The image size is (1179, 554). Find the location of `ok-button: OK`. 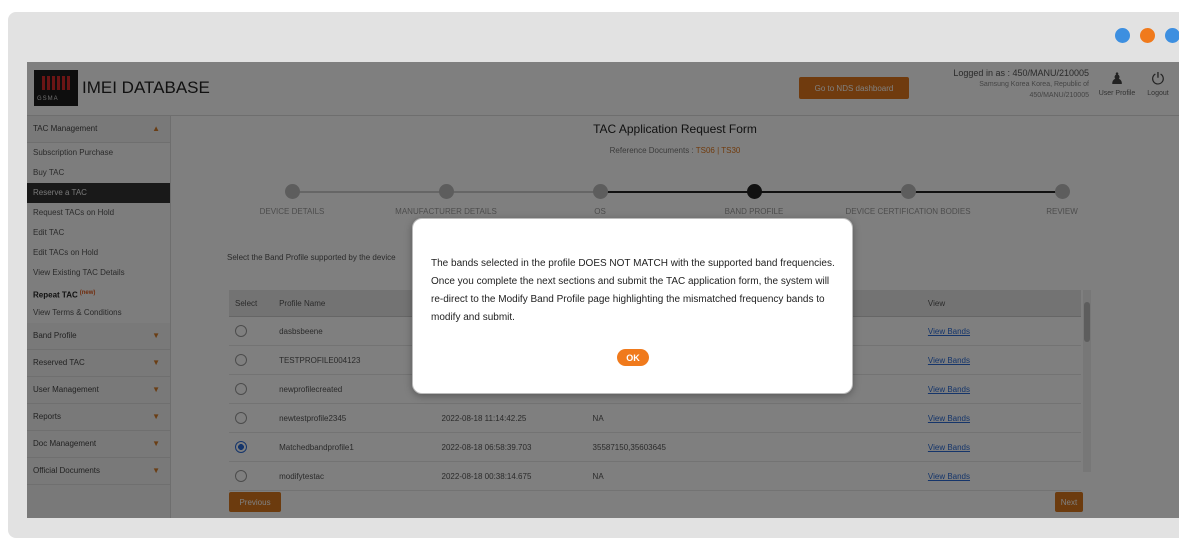

ok-button: OK is located at coordinates (633, 357).